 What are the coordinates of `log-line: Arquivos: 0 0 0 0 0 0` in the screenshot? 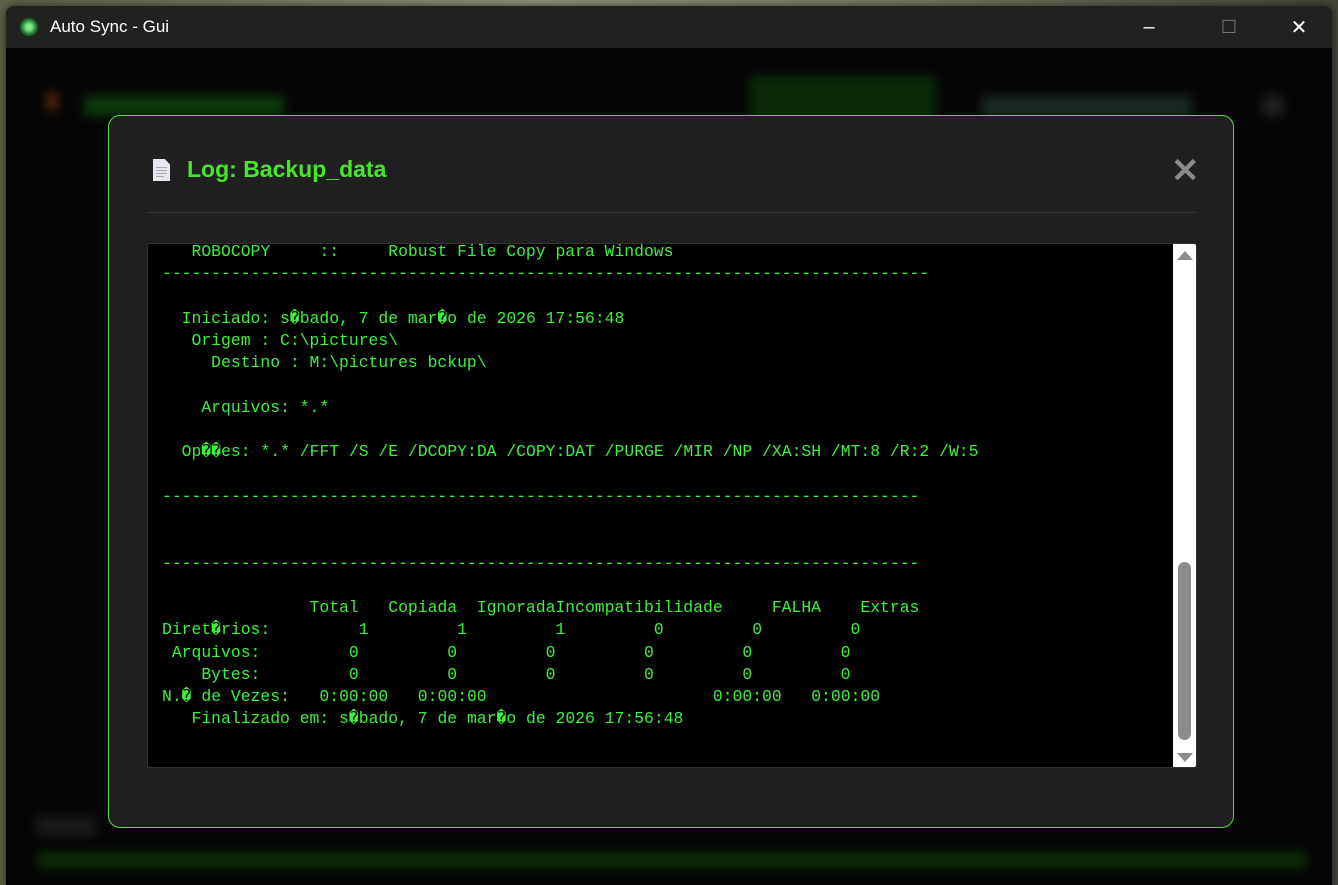 It's located at (506, 652).